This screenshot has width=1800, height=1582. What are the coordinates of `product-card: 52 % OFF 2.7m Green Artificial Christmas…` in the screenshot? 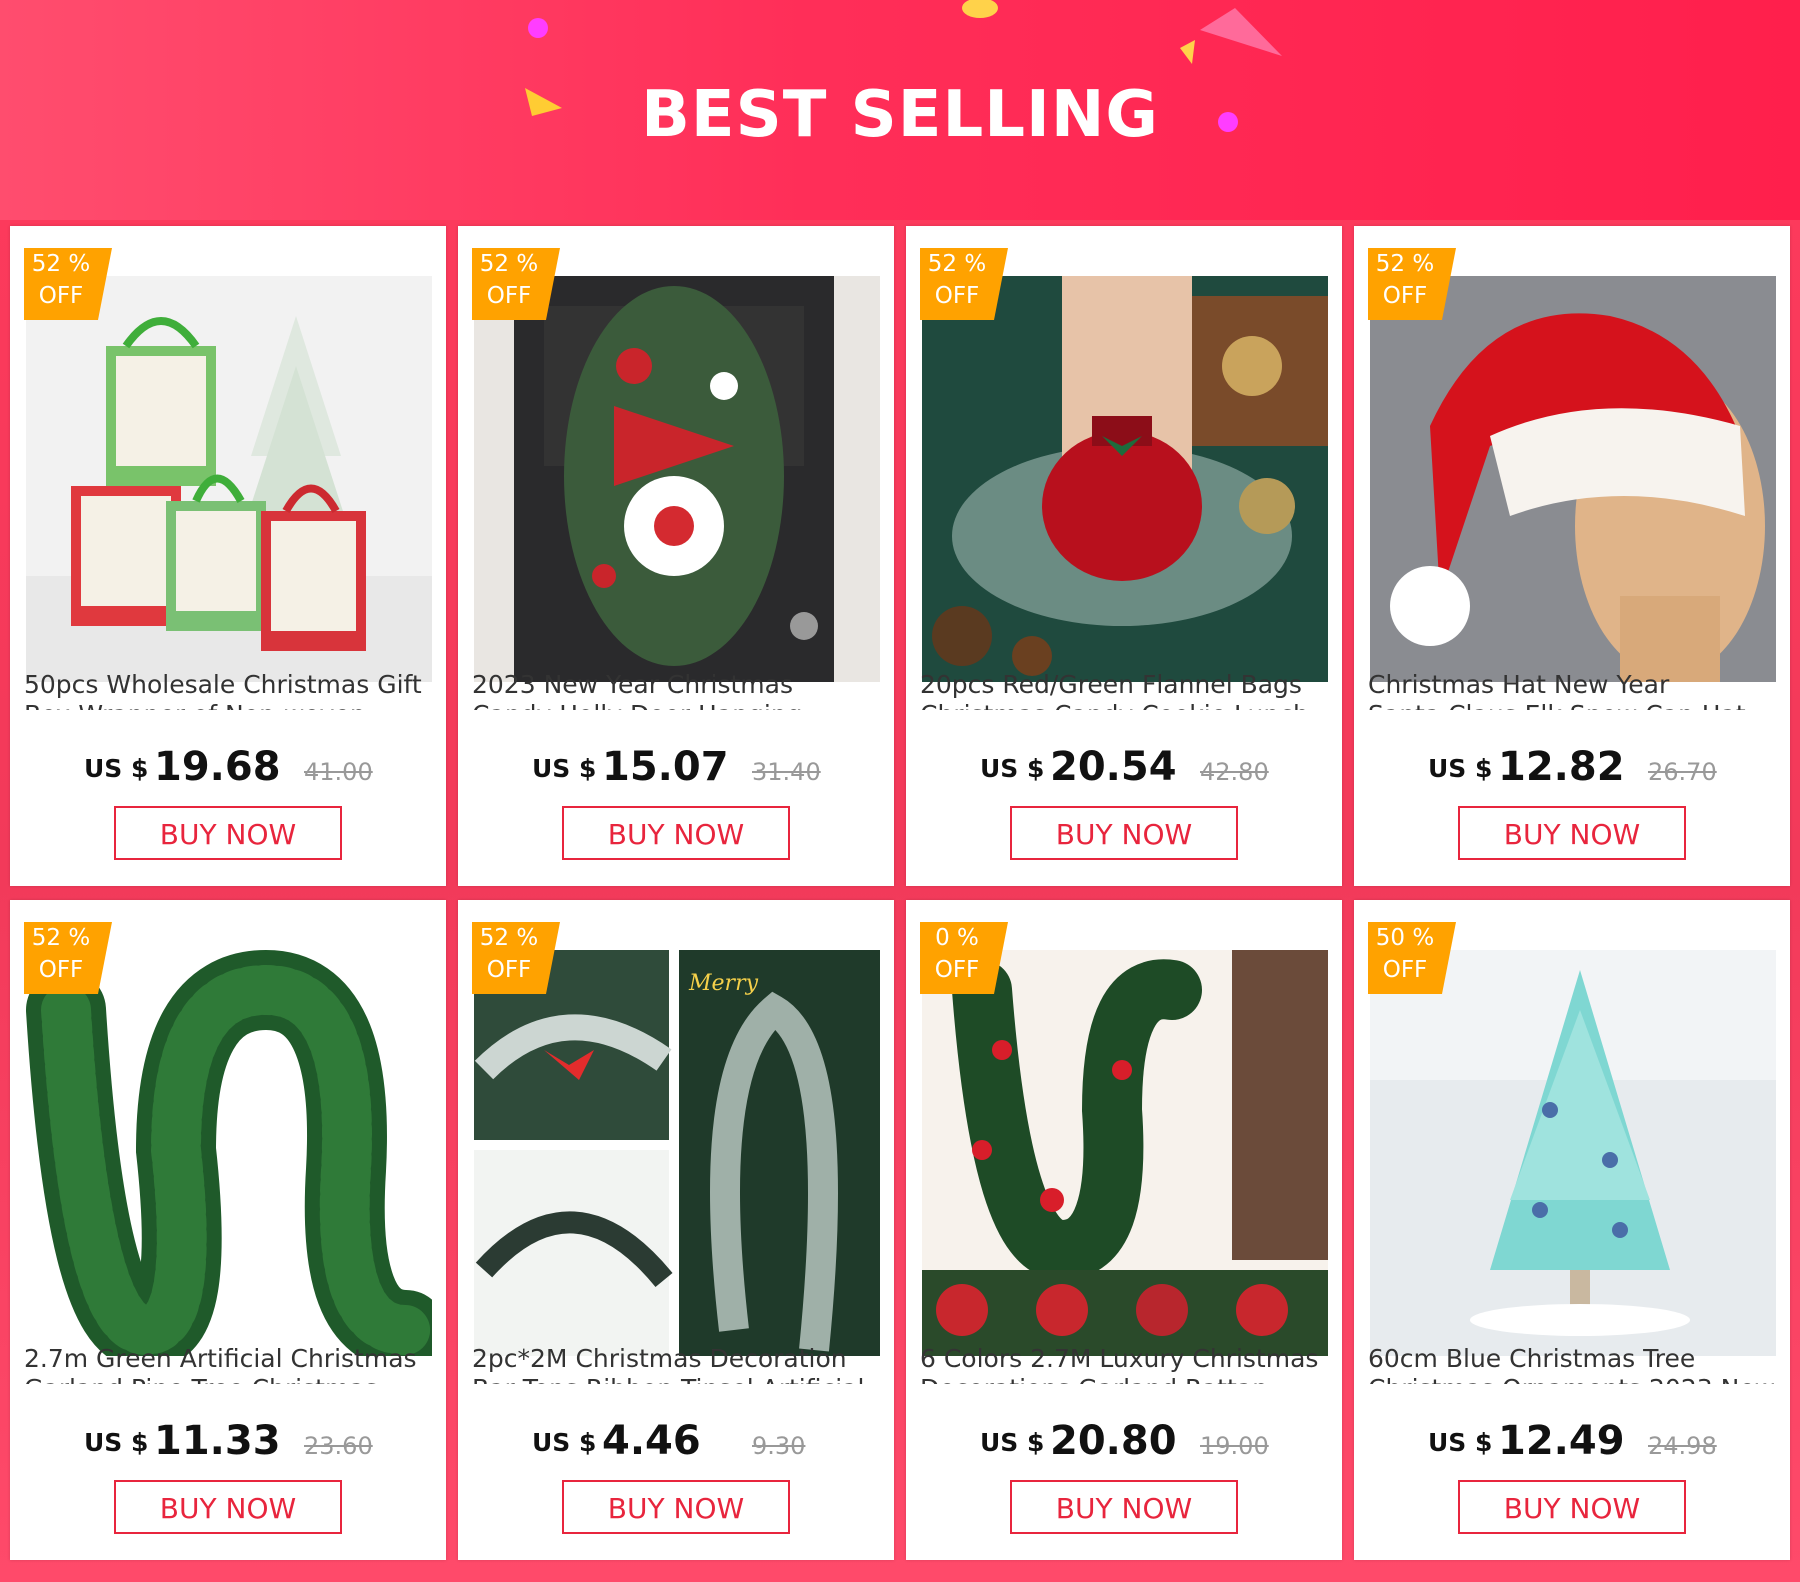 It's located at (228, 1230).